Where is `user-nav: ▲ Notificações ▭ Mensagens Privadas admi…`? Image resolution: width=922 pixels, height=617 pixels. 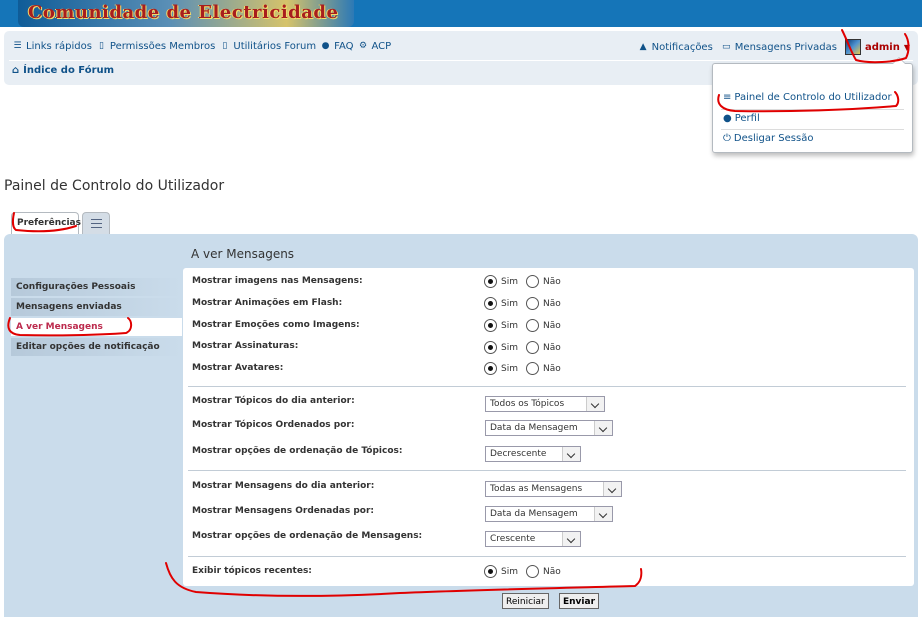
user-nav: ▲ Notificações ▭ Mensagens Privadas admi… is located at coordinates (774, 47).